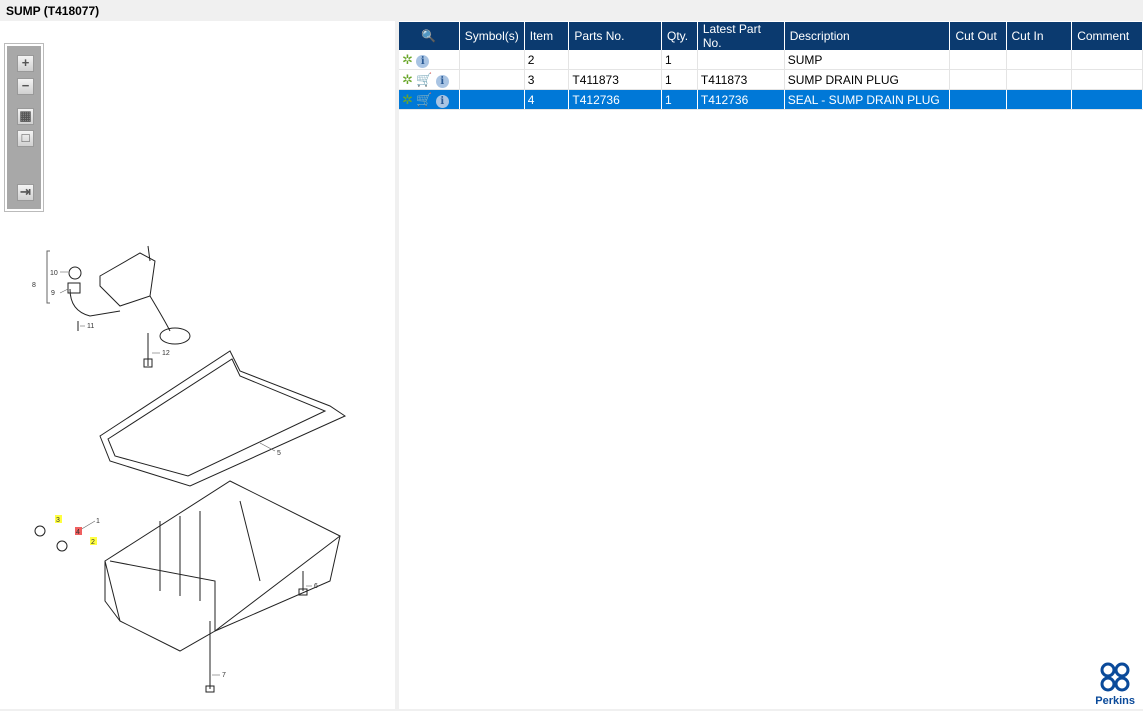 This screenshot has height=711, width=1143. I want to click on perkins-logo: Perkins, so click(1115, 684).